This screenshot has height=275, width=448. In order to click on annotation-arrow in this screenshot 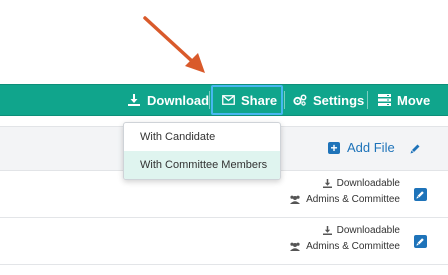, I will do `click(174, 44)`.